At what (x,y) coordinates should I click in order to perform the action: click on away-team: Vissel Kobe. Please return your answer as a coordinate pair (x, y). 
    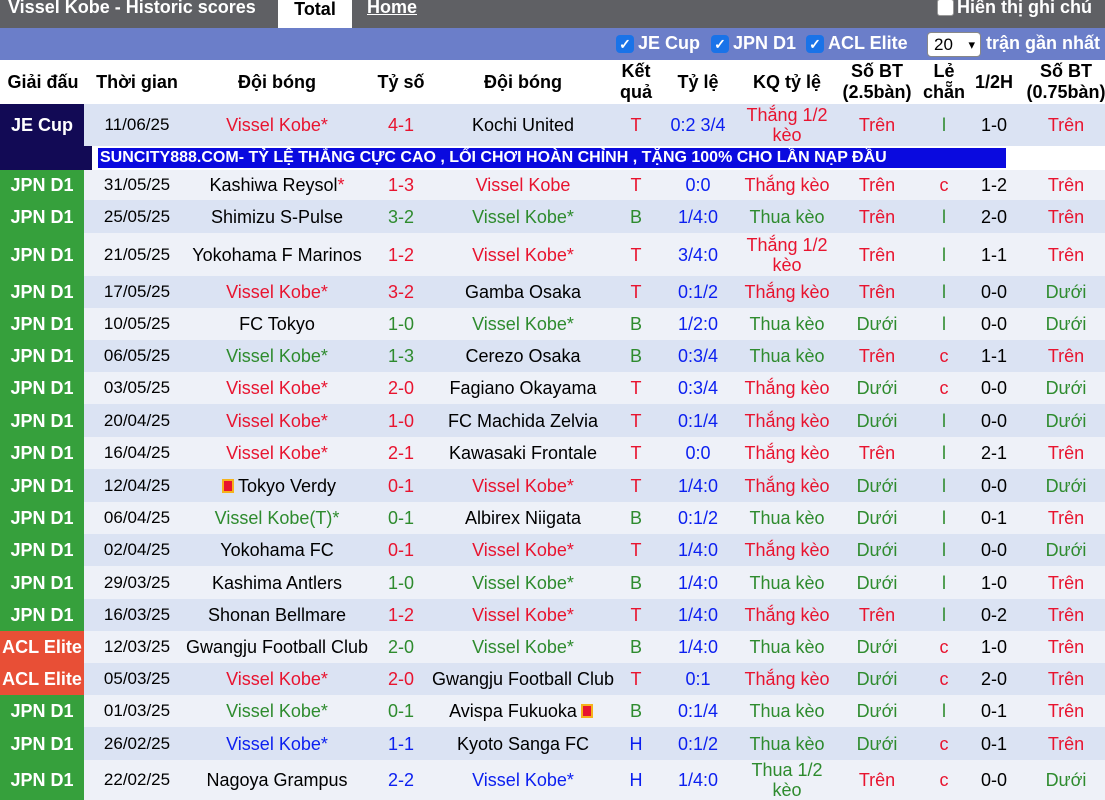
    Looking at the image, I should click on (523, 185).